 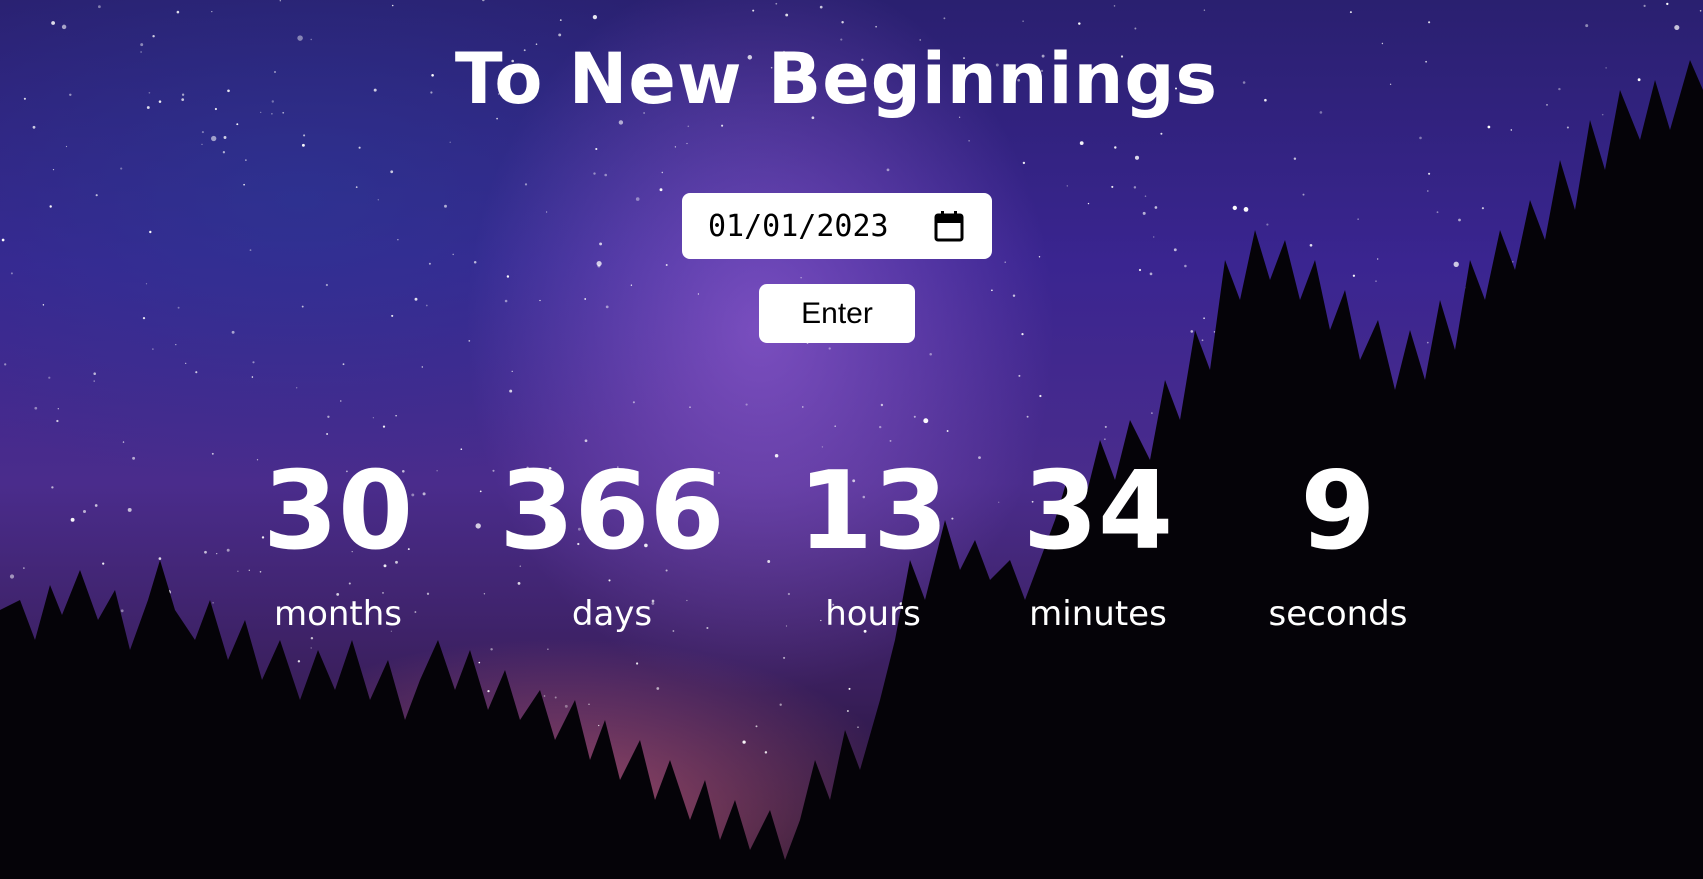 What do you see at coordinates (873, 614) in the screenshot?
I see `hours-label: hours` at bounding box center [873, 614].